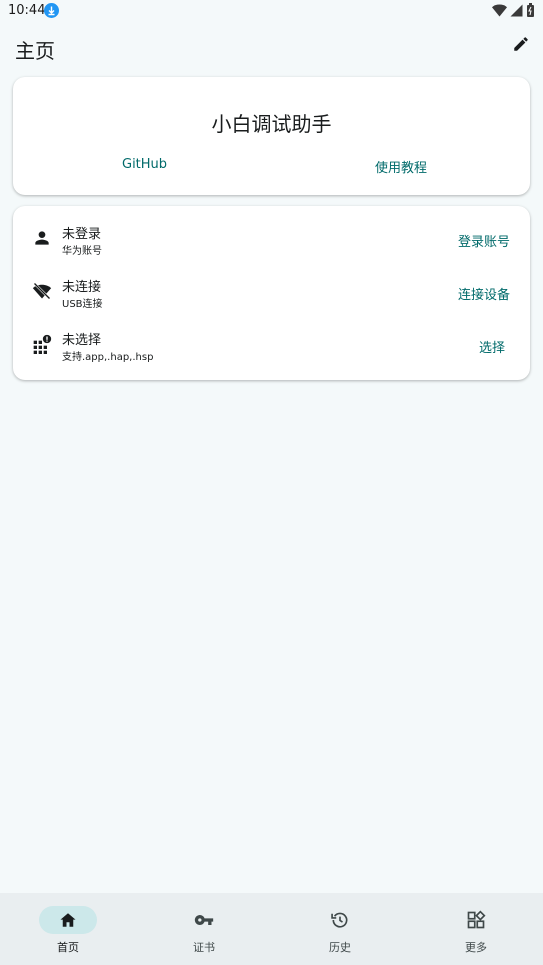 The image size is (543, 965). Describe the element at coordinates (271, 124) in the screenshot. I see `app-title: 小白调试助手` at that location.